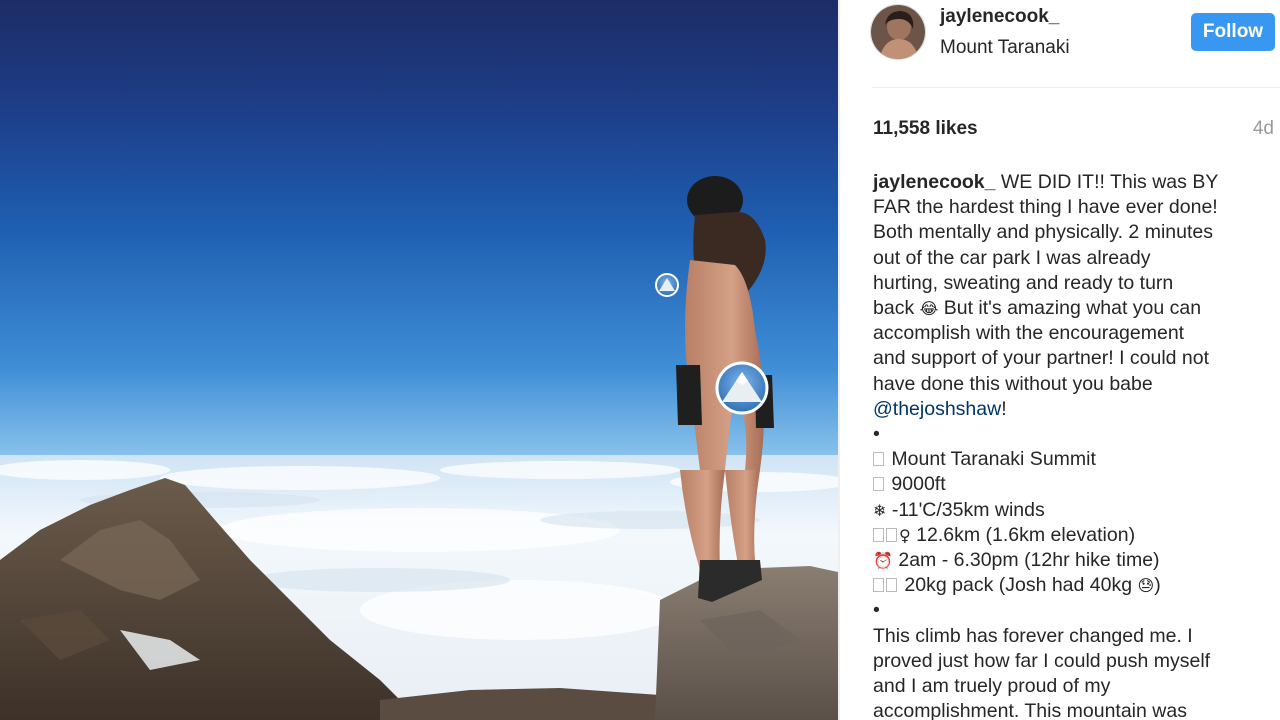  What do you see at coordinates (1073, 484) in the screenshot?
I see `stat-line: 9000ft` at bounding box center [1073, 484].